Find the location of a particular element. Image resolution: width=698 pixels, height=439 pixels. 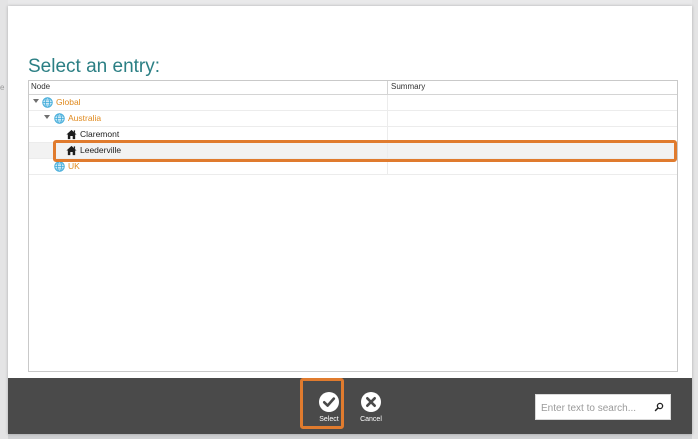

grid-header: Node Summary is located at coordinates (353, 88).